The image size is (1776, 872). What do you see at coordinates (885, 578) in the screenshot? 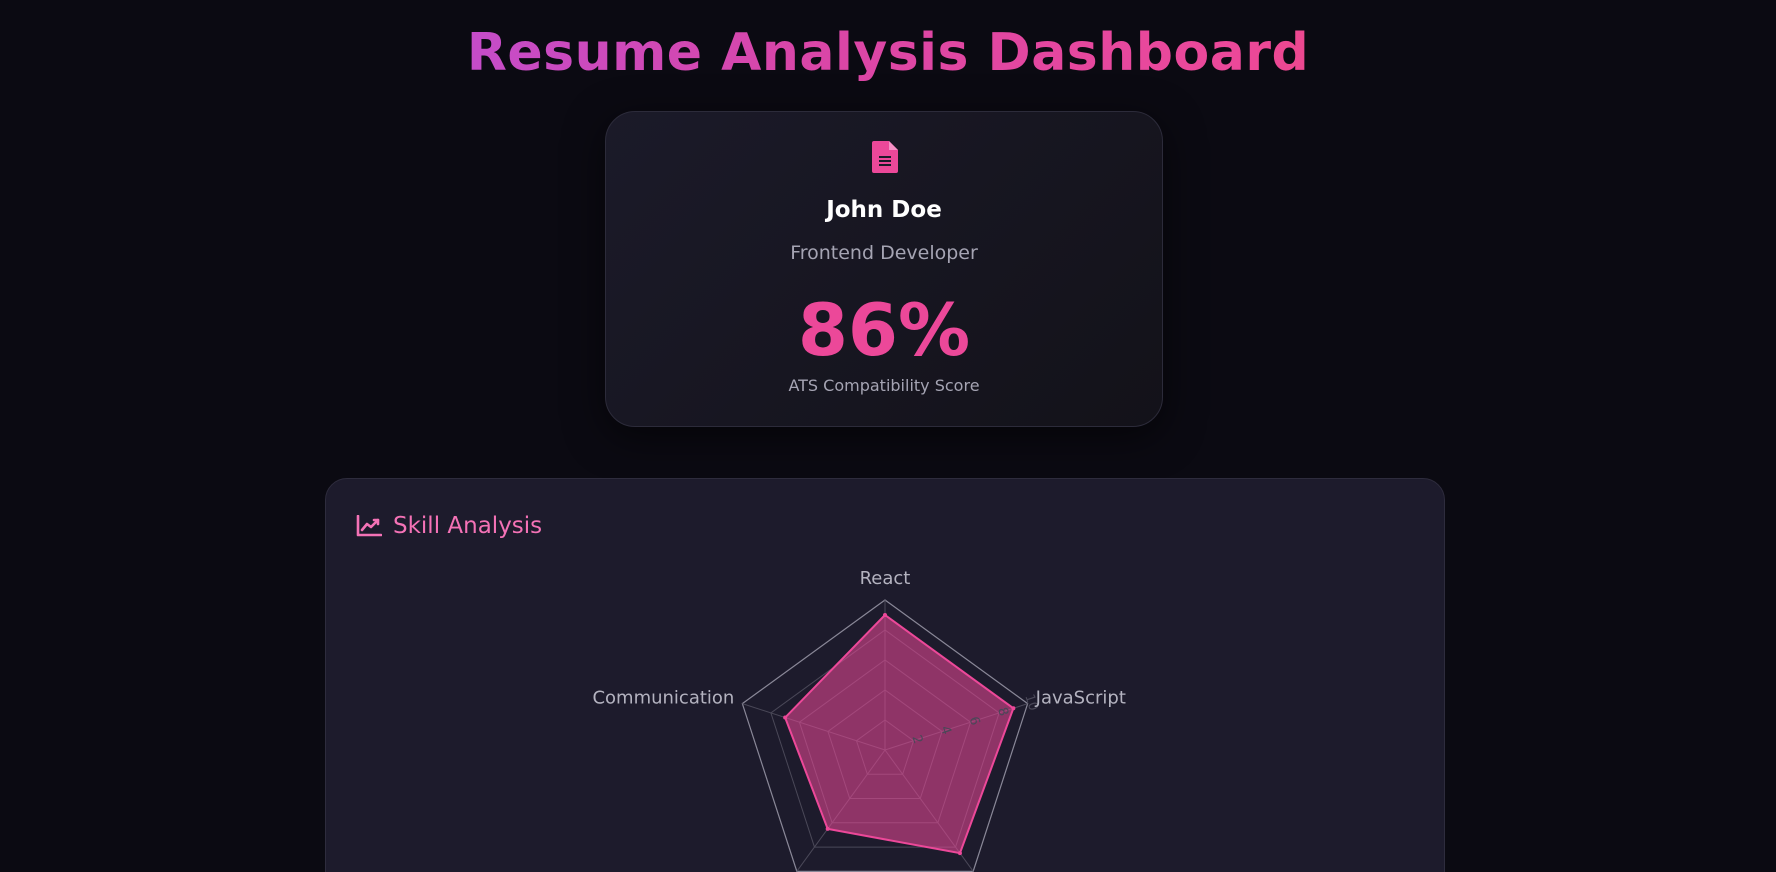
I see `radar-axis-label: React` at bounding box center [885, 578].